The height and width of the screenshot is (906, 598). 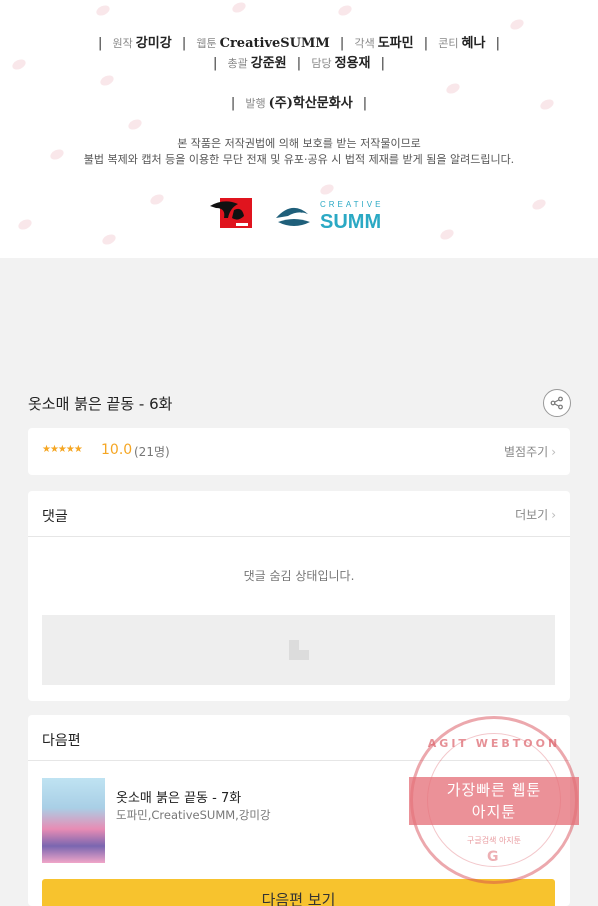 I want to click on share-icon, so click(x=556, y=403).